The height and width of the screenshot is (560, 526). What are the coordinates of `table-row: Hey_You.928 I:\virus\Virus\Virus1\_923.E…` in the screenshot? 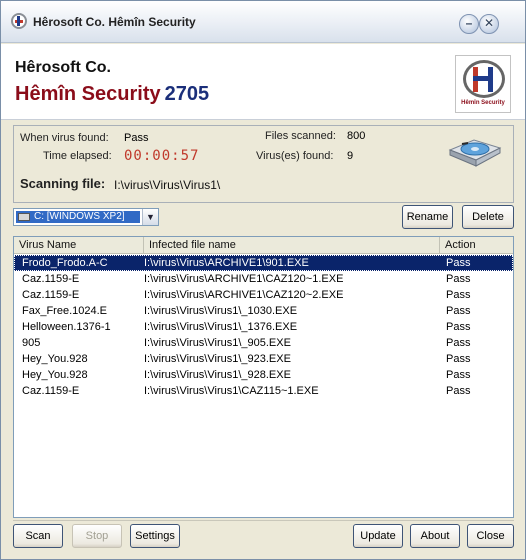 It's located at (263, 359).